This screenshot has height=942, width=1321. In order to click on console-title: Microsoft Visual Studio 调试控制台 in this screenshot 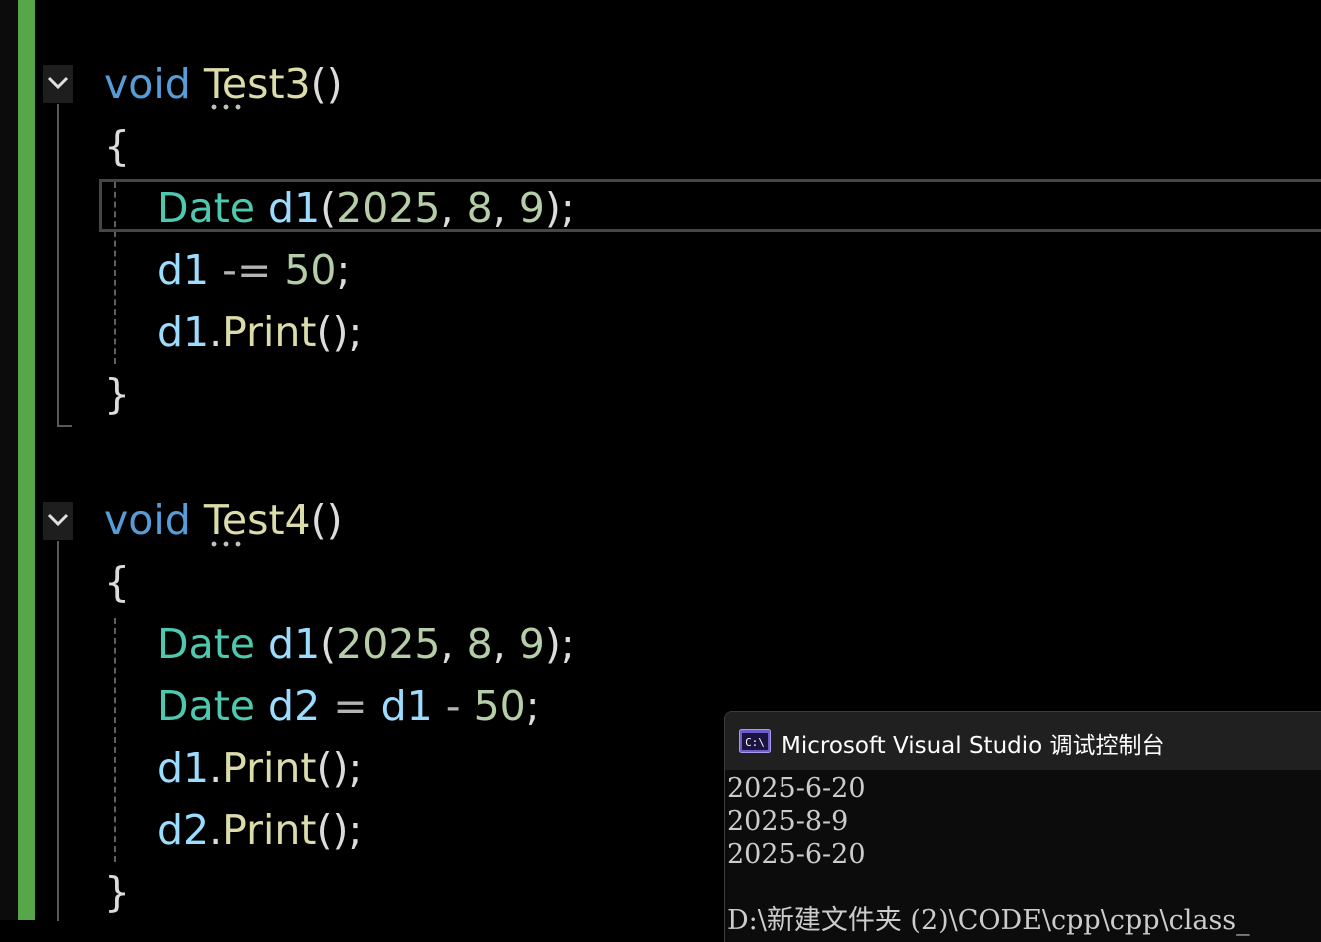, I will do `click(973, 746)`.